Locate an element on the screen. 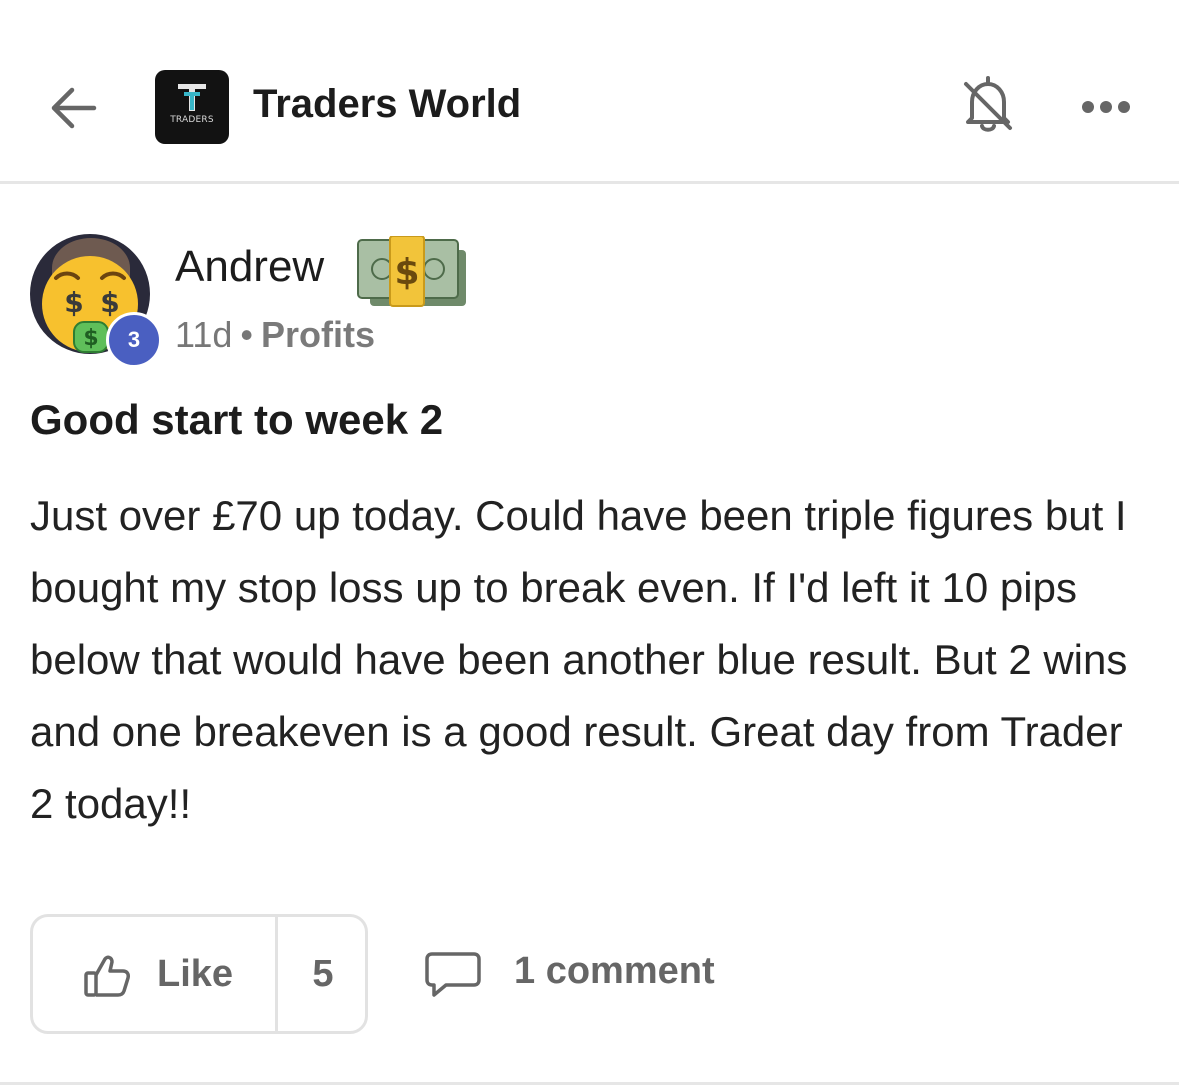 This screenshot has width=1179, height=1088. post-time: 11d is located at coordinates (204, 334).